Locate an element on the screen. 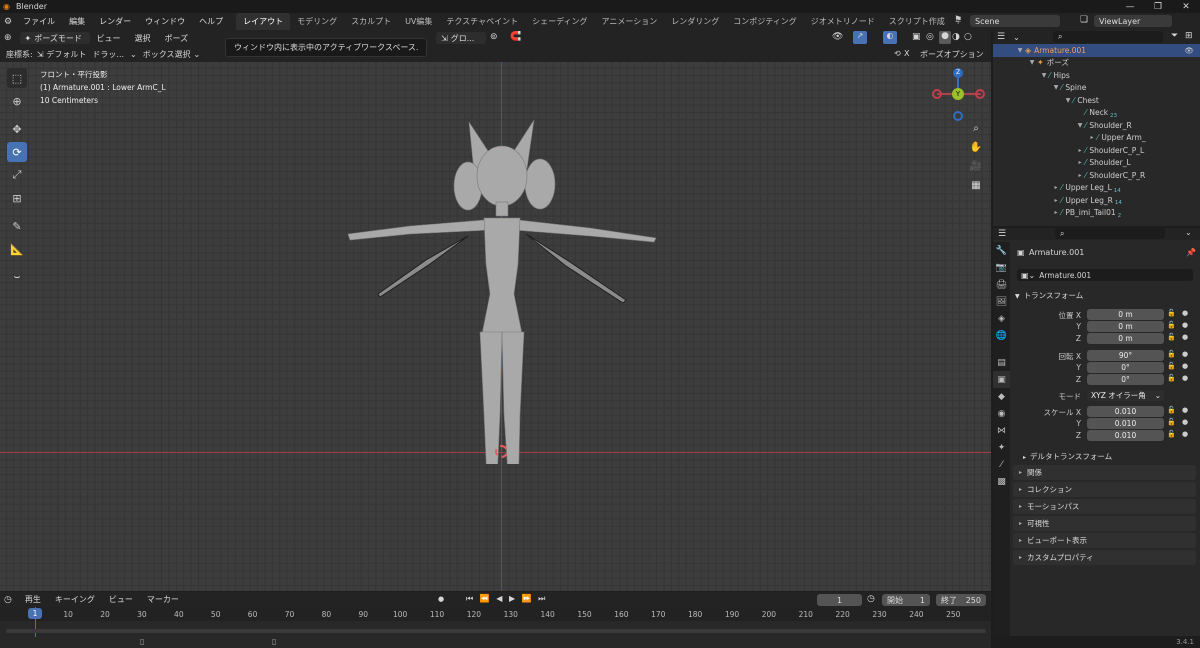 The image size is (1200, 648). view-layer-selector: ViewLayer is located at coordinates (1133, 21).